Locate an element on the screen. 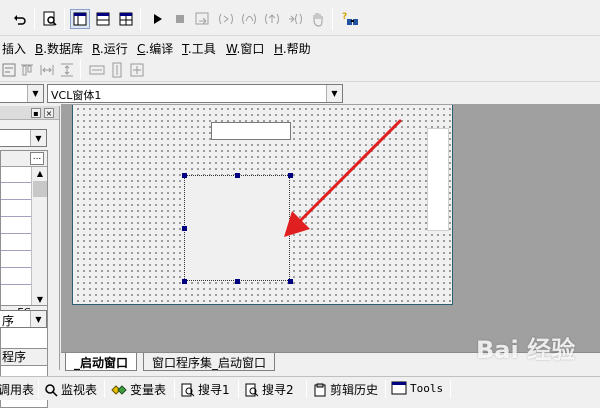  align-left-icon is located at coordinates (9, 70).